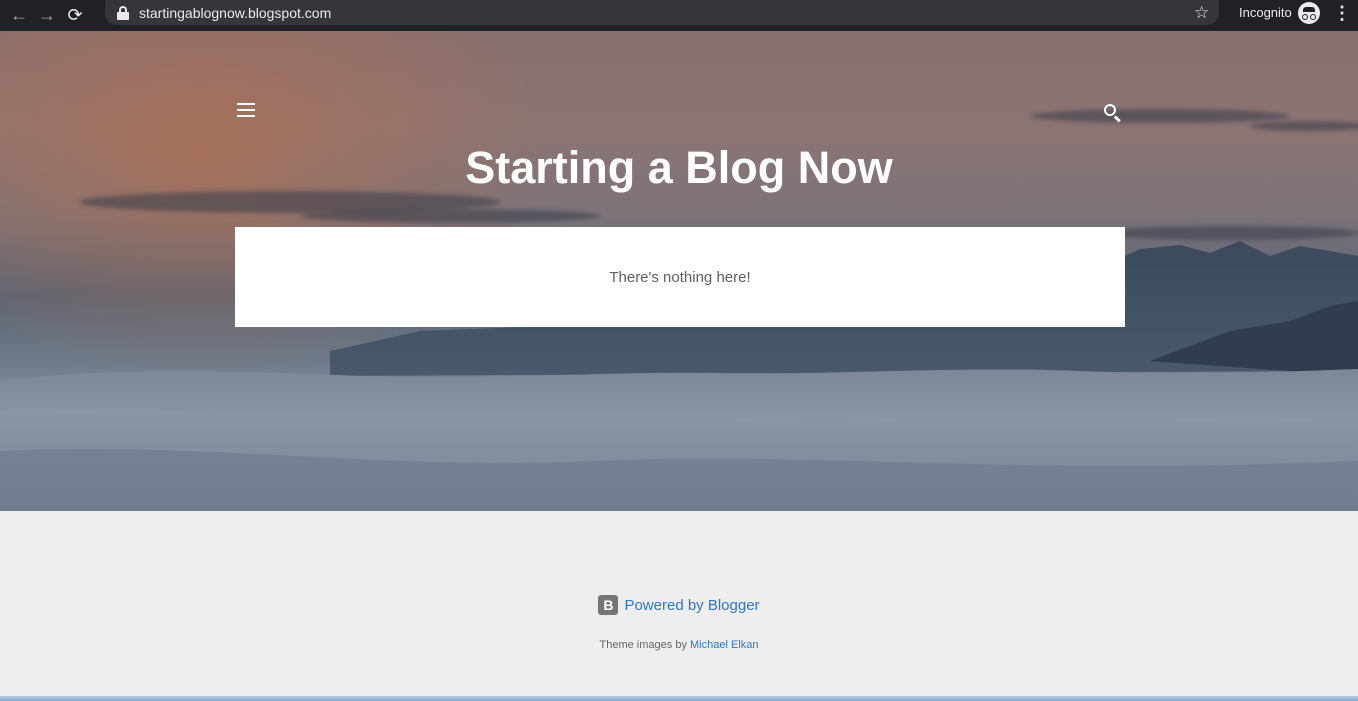  I want to click on incognito-icon, so click(1309, 13).